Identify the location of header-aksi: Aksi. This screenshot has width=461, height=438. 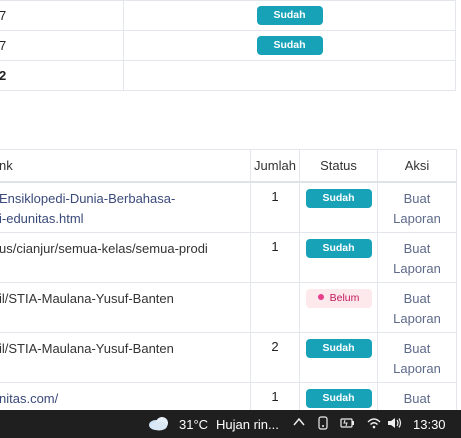
(417, 166).